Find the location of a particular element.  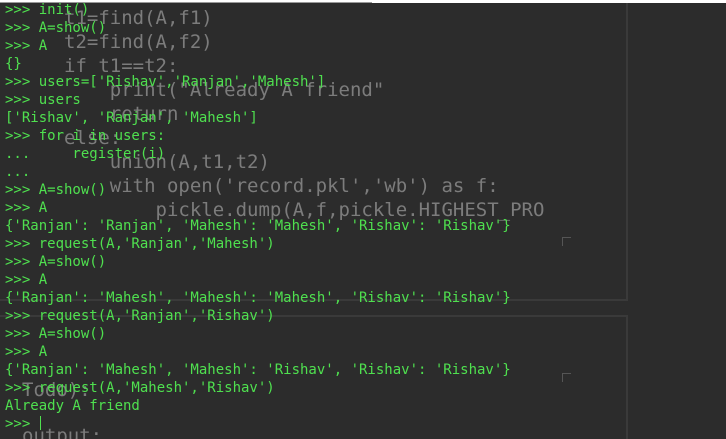

terminal-line: >>> request(A,'Ranjan','Mahesh') is located at coordinates (140, 244).